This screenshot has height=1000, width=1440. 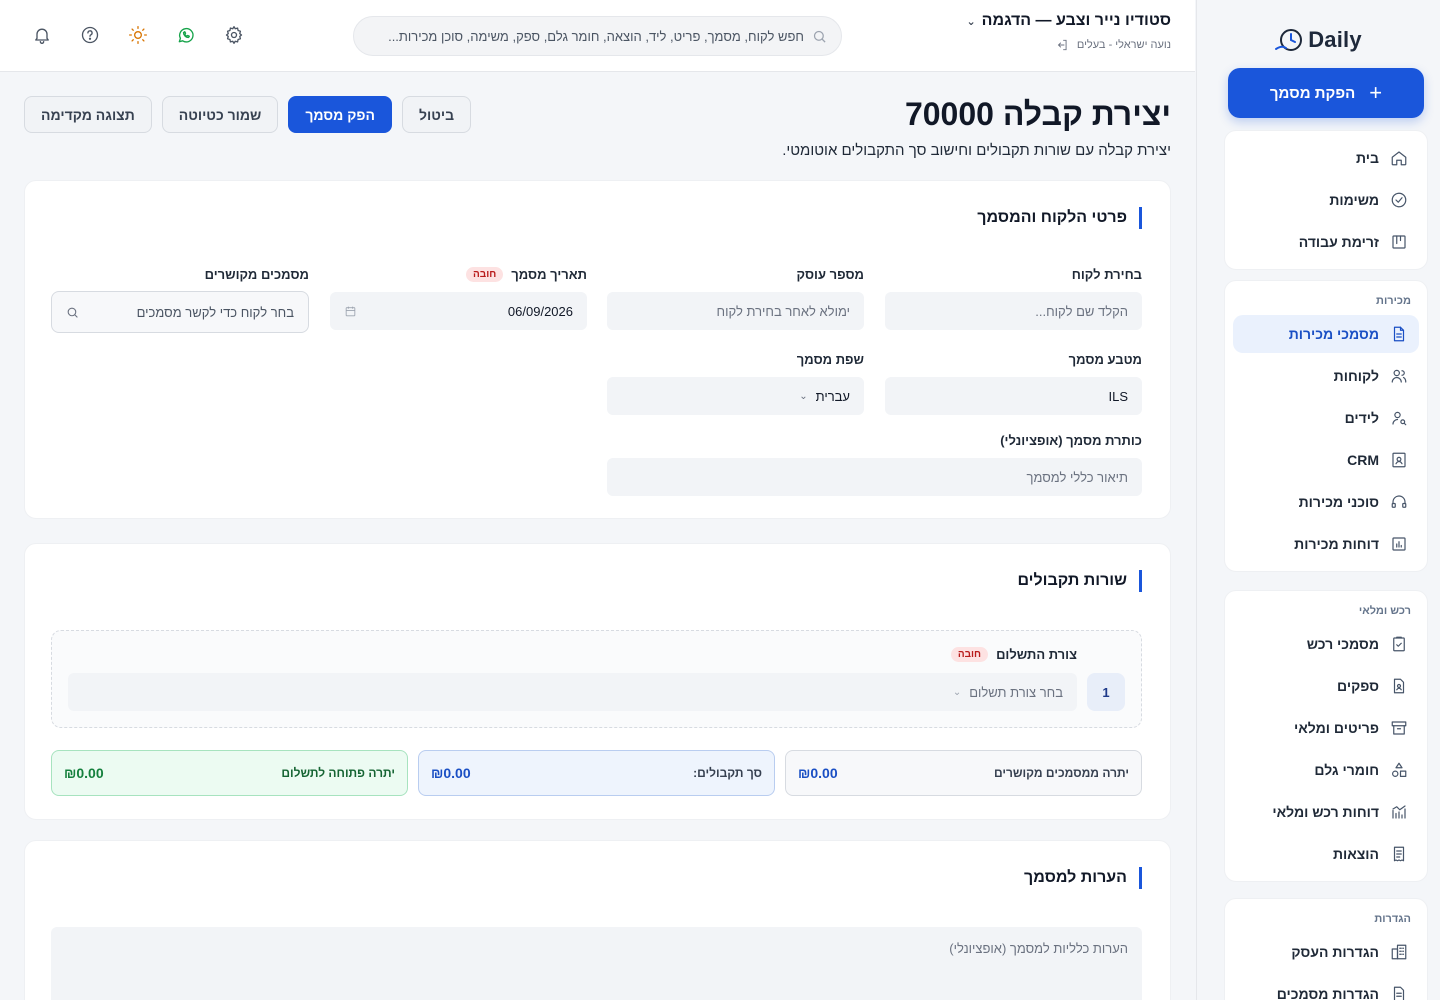 I want to click on create-document-button: + הפקת מסמך, so click(x=1326, y=93).